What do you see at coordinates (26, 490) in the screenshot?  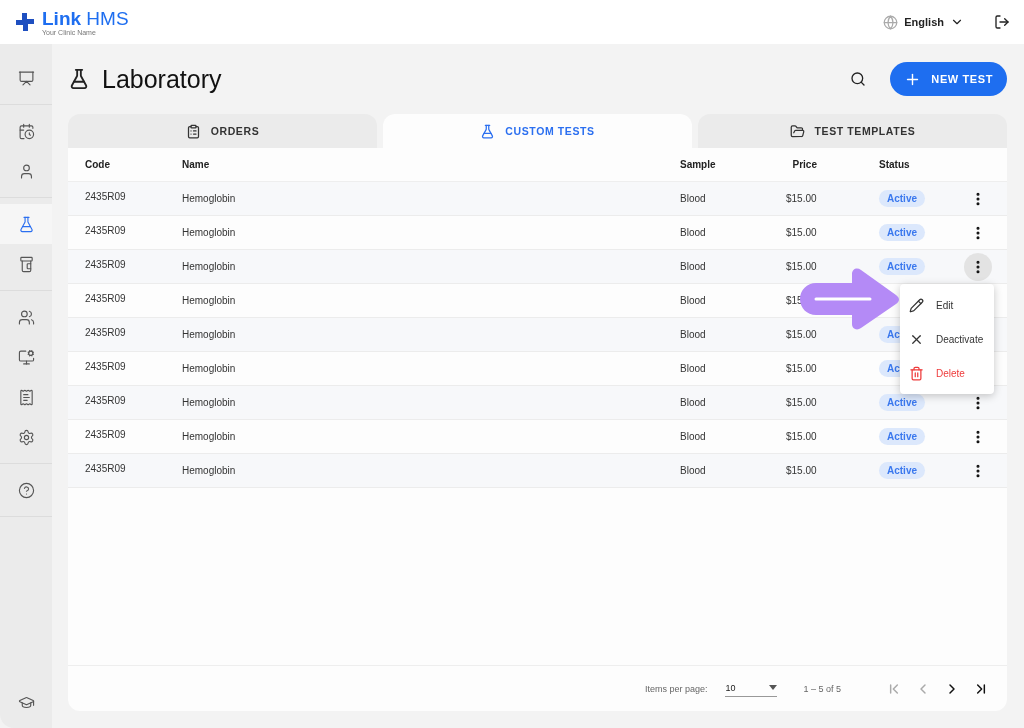 I see `help-icon` at bounding box center [26, 490].